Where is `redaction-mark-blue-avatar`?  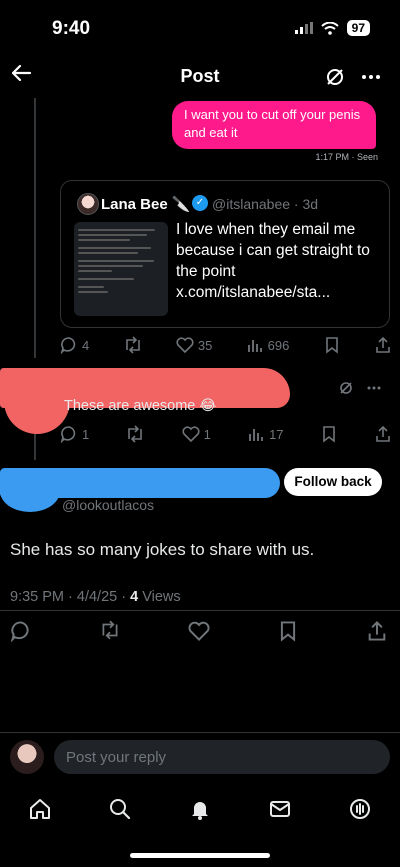 redaction-mark-blue-avatar is located at coordinates (30, 491).